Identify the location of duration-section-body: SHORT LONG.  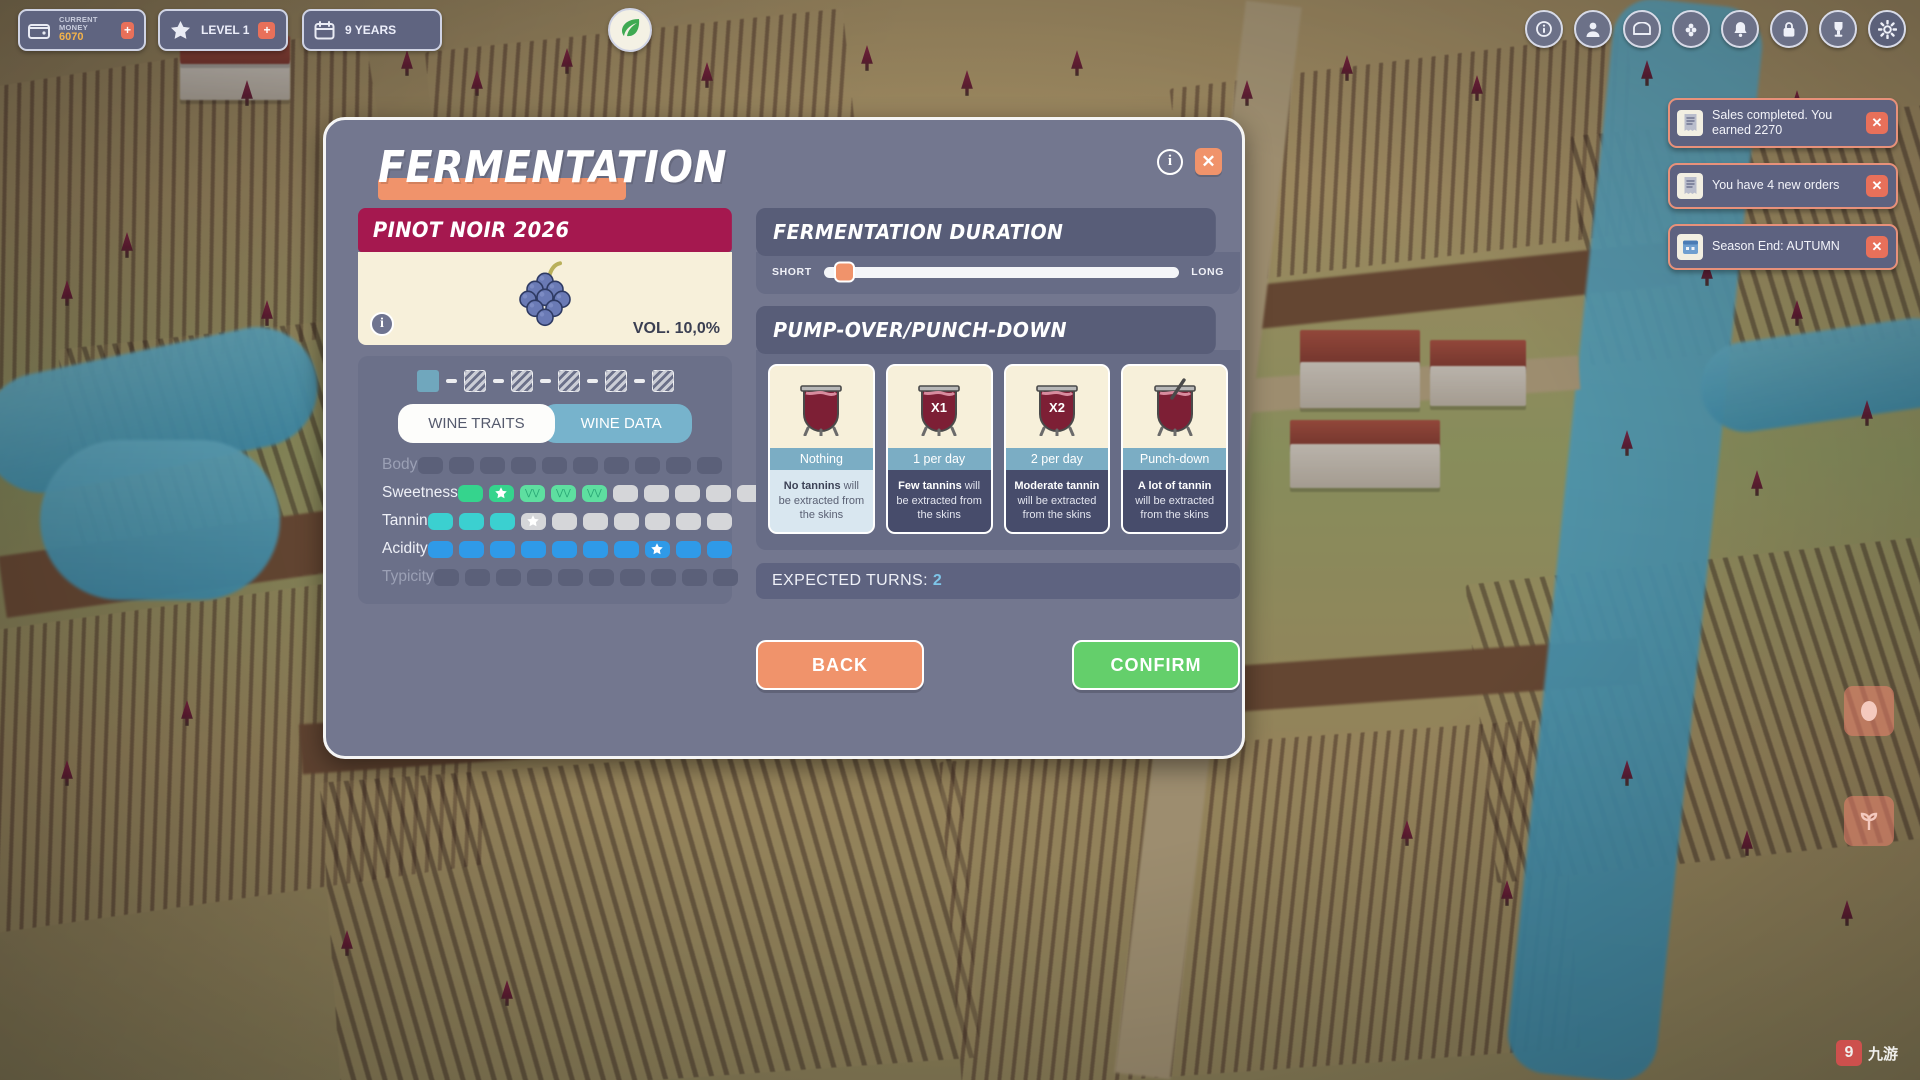
(998, 273).